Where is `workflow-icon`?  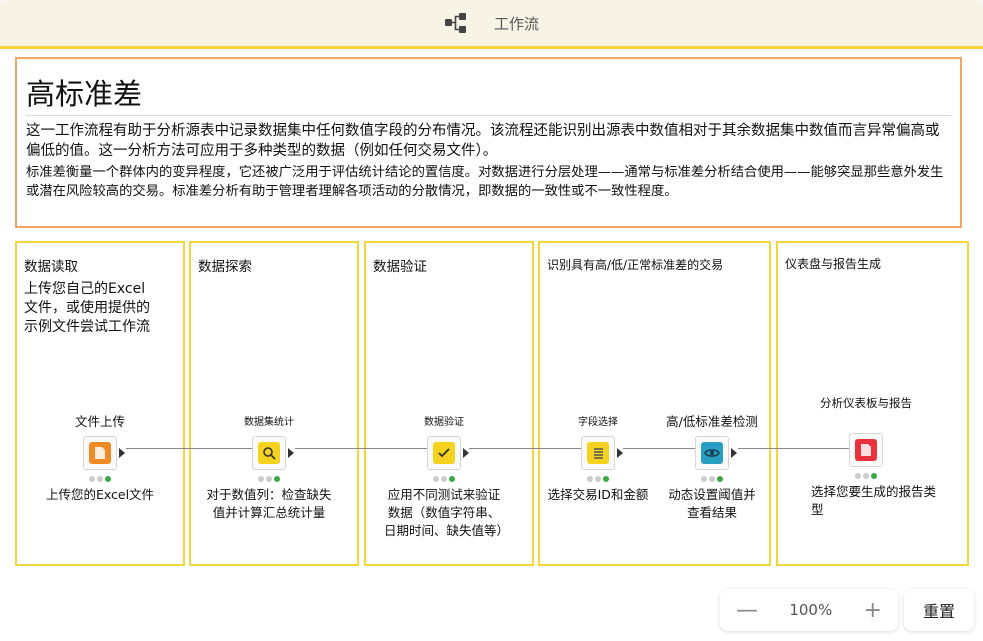 workflow-icon is located at coordinates (455, 23).